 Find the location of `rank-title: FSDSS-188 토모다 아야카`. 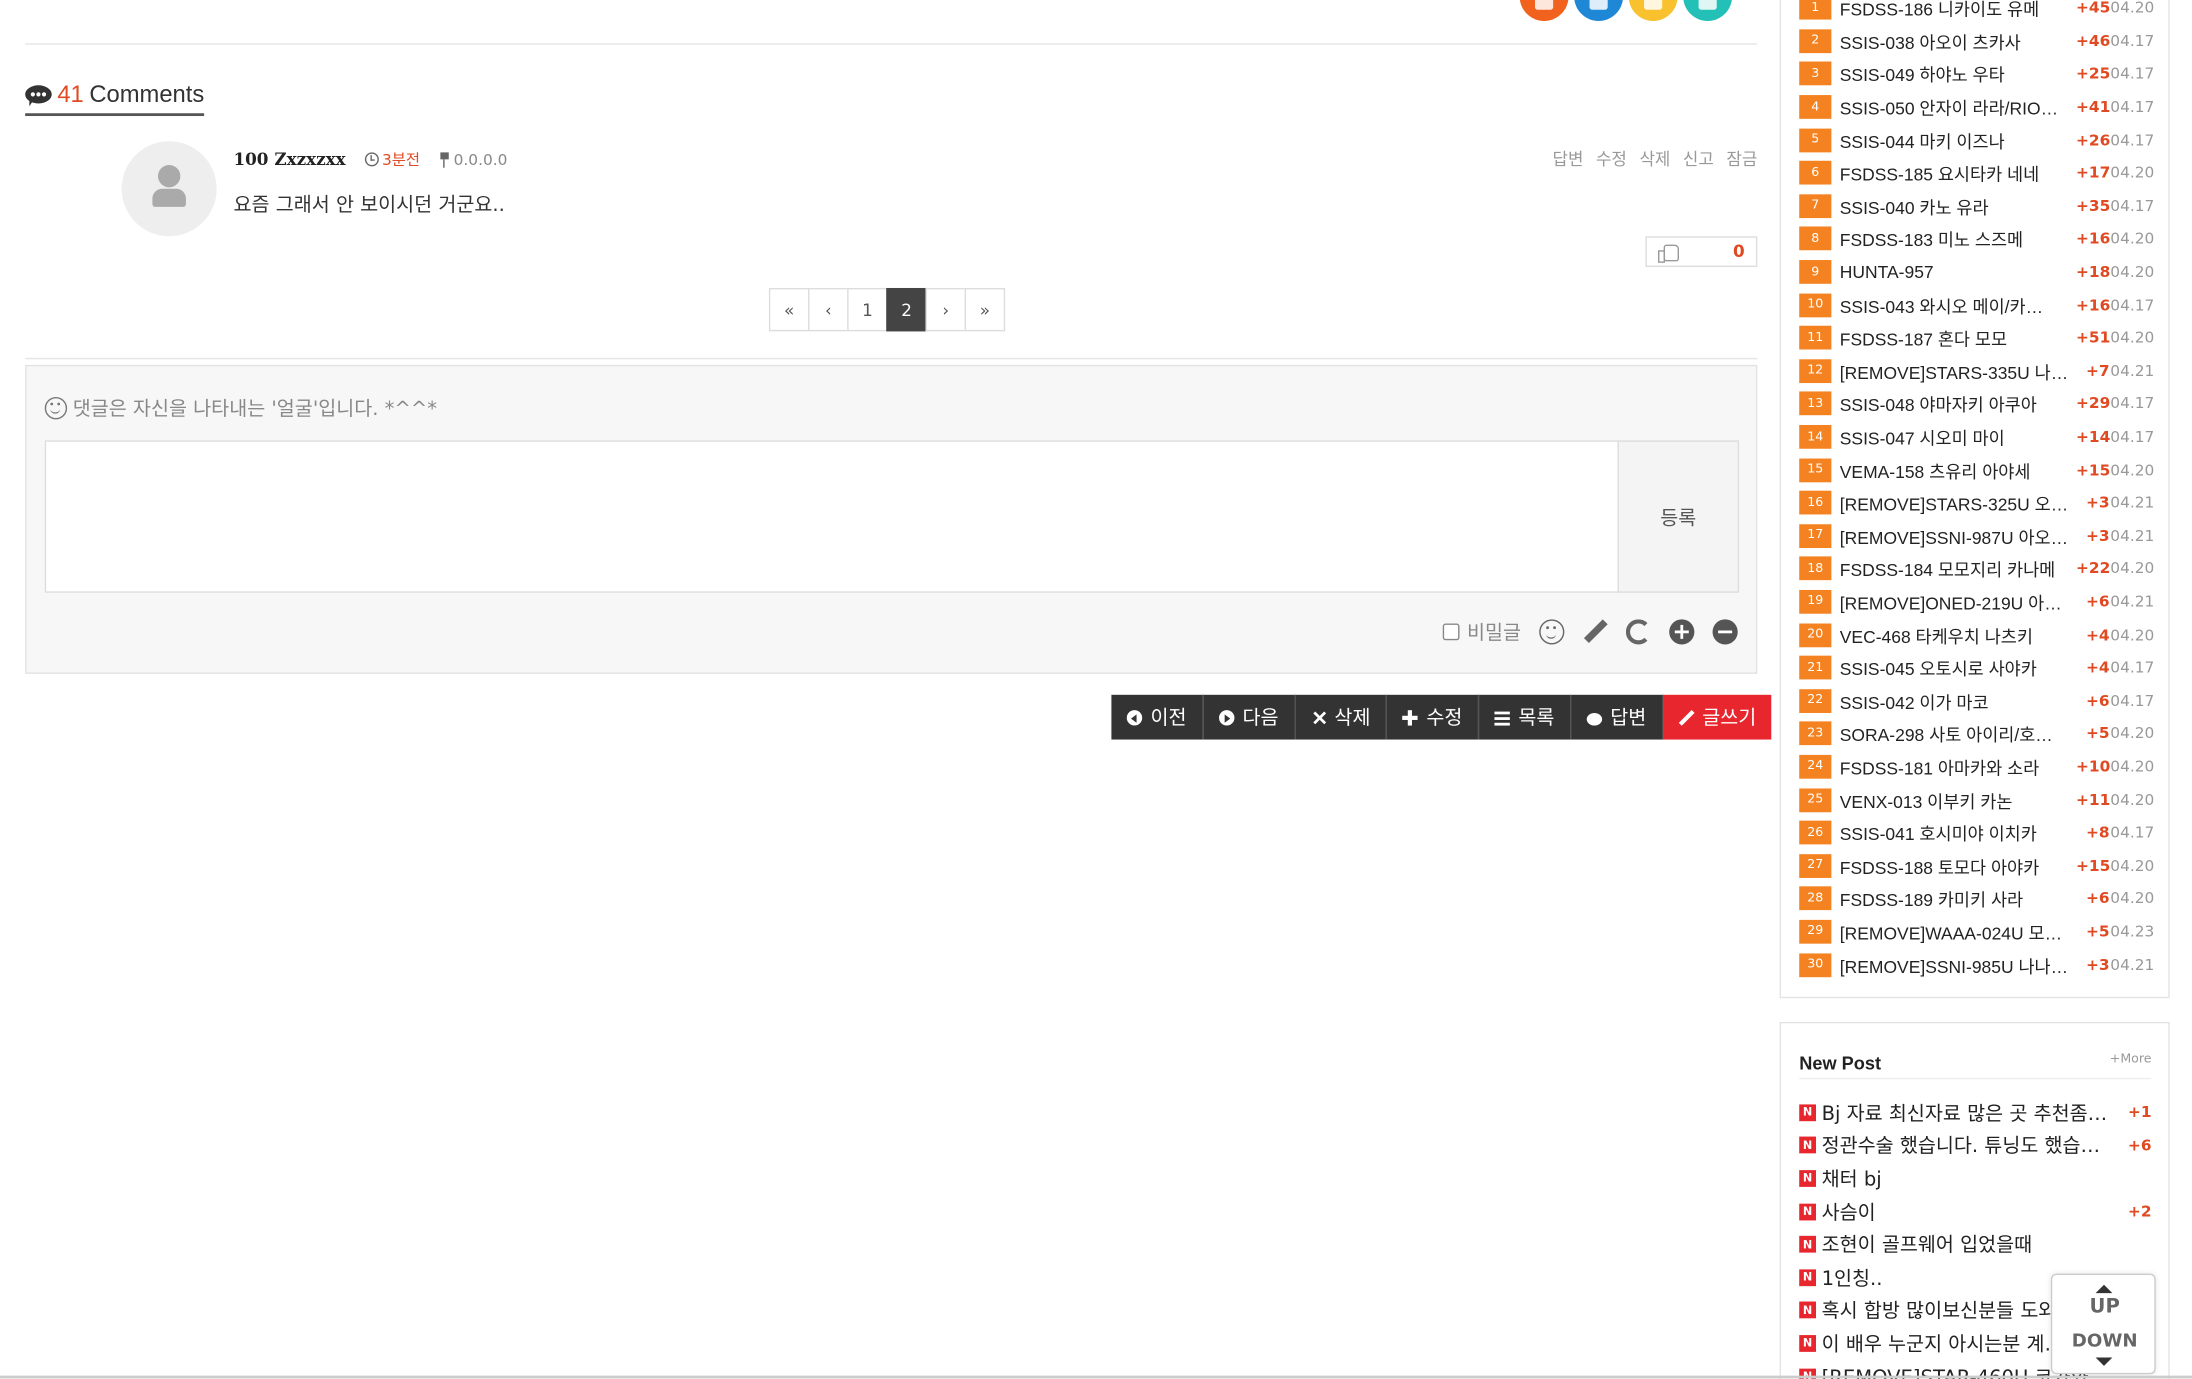

rank-title: FSDSS-188 토모다 아야카 is located at coordinates (1958, 865).